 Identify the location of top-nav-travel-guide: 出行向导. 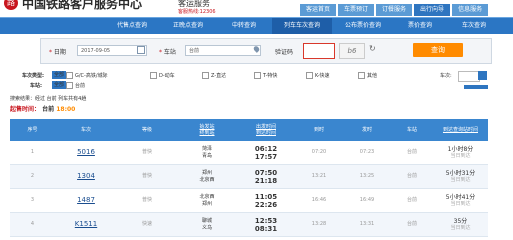
(432, 10).